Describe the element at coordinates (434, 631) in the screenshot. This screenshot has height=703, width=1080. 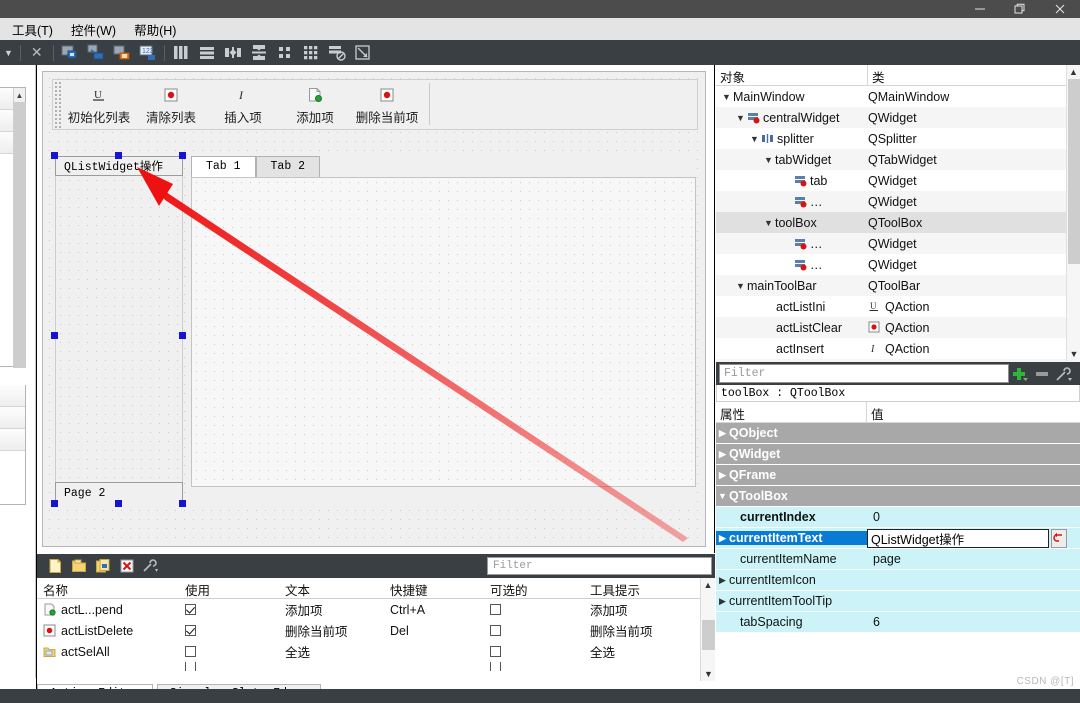
I see `action-shortcut-cell: Del` at that location.